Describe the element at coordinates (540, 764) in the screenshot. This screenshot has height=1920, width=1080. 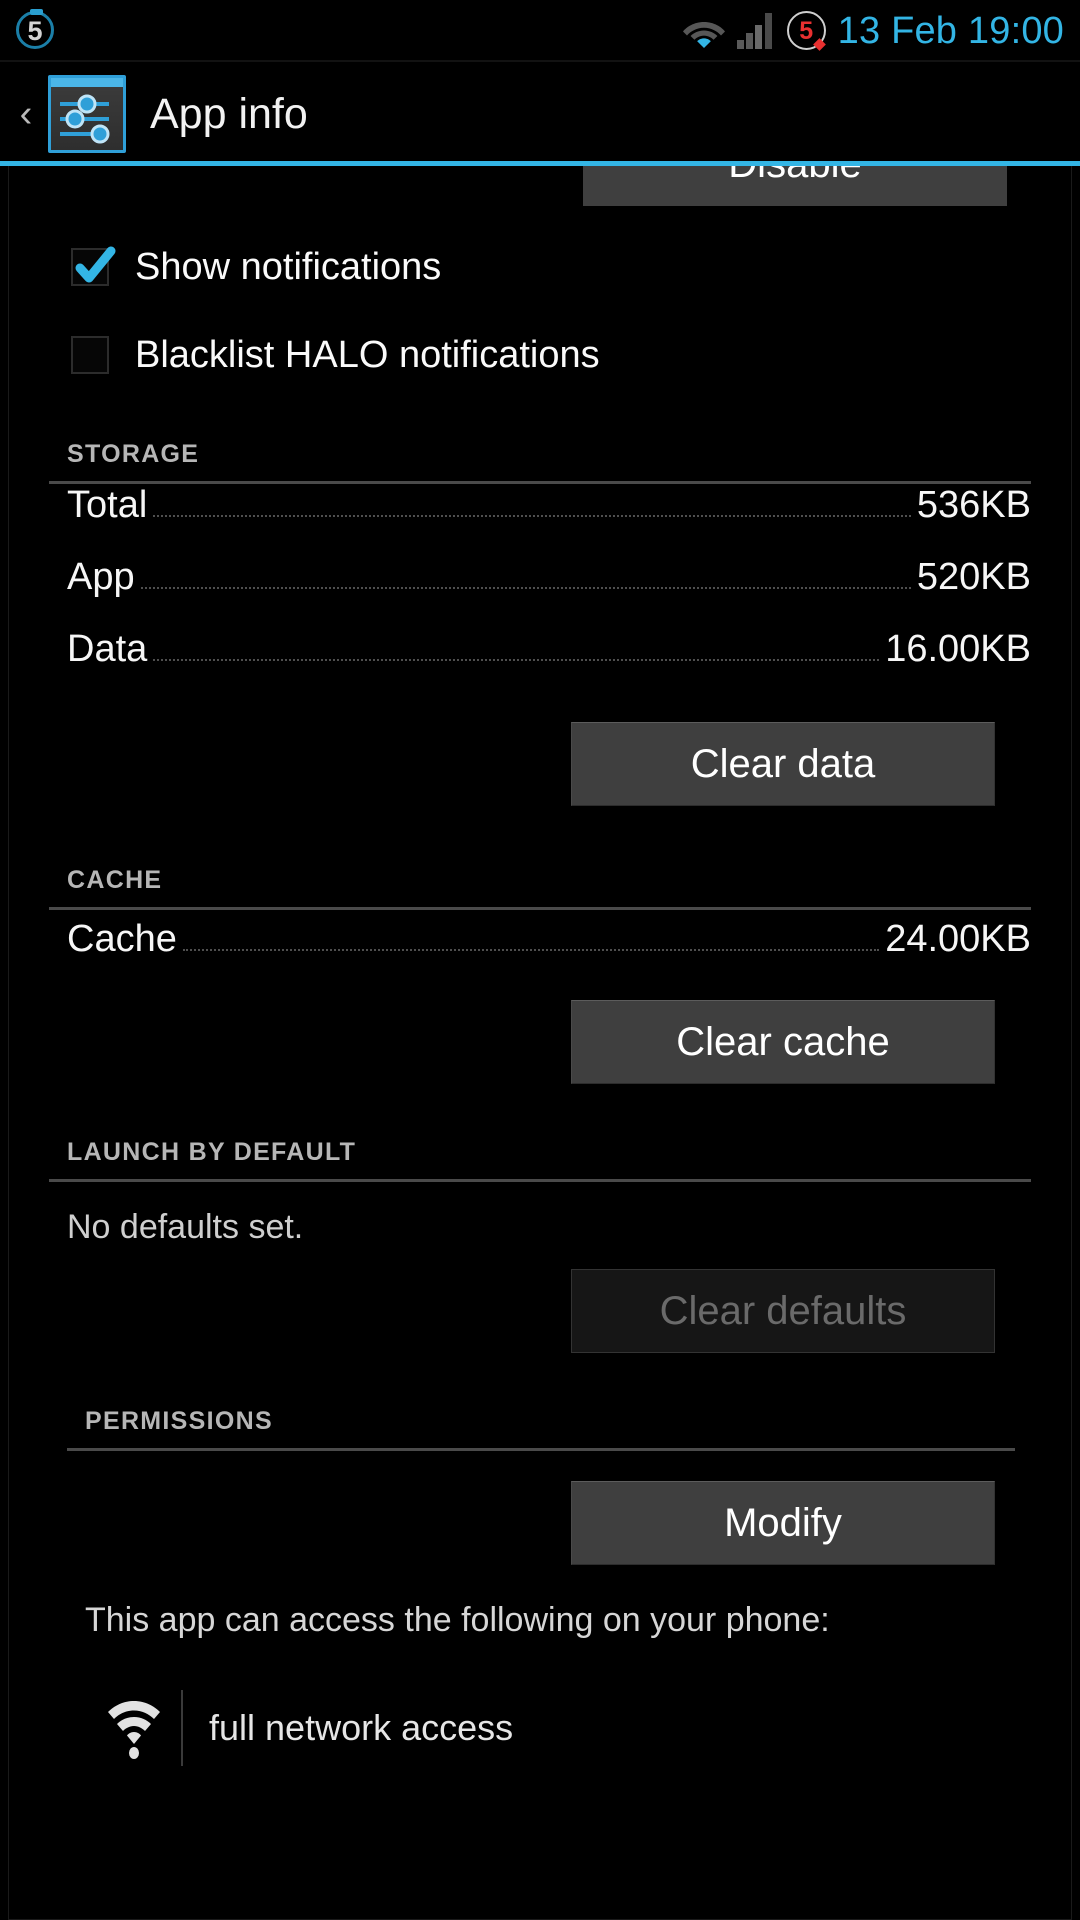
I see `clear-data-button-row: Clear data` at that location.